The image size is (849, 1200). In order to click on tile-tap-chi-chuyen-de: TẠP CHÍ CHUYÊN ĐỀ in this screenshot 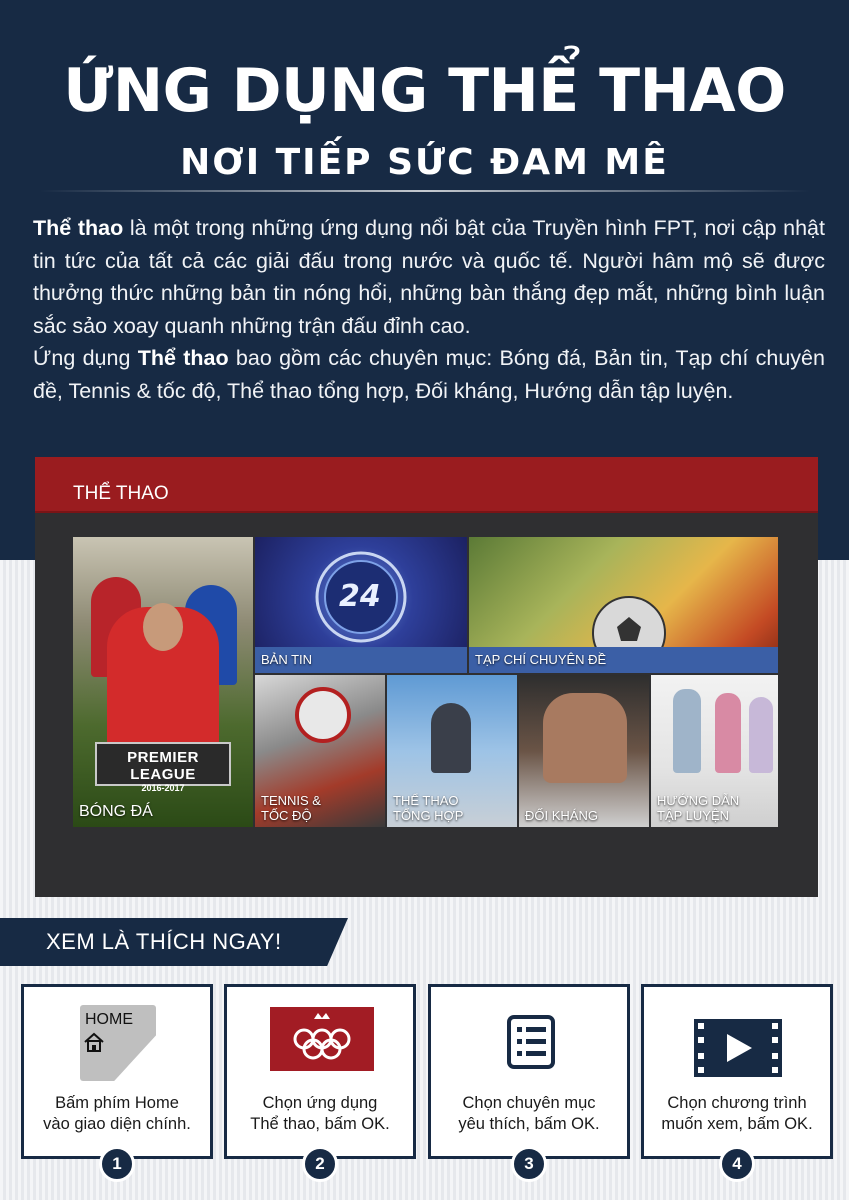, I will do `click(623, 605)`.